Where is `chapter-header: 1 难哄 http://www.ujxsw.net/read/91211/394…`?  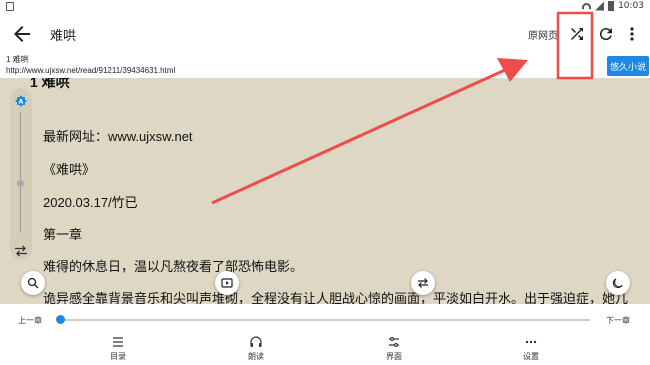 chapter-header: 1 难哄 http://www.ujxsw.net/read/91211/394… is located at coordinates (325, 66).